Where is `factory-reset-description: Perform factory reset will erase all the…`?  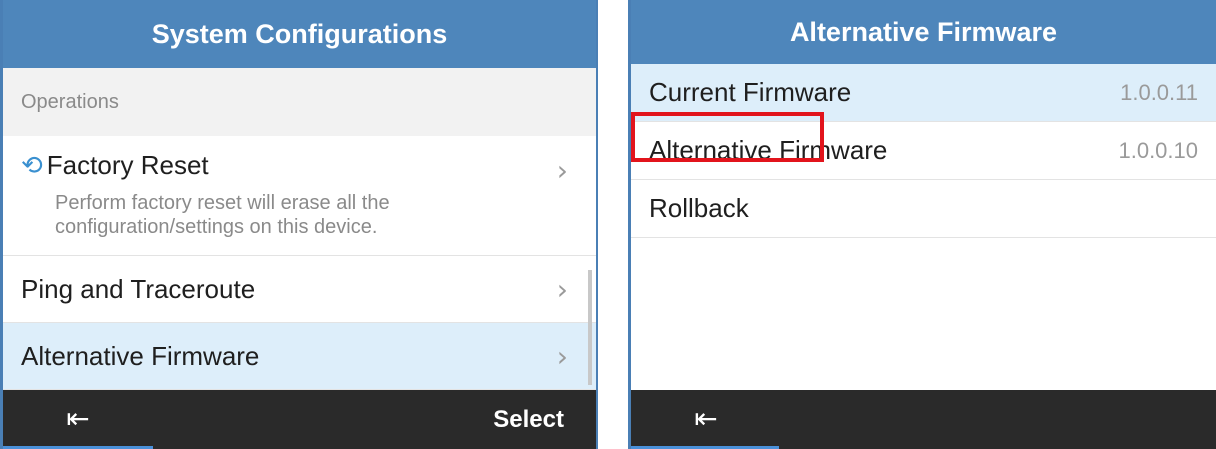 factory-reset-description: Perform factory reset will erase all the… is located at coordinates (222, 215).